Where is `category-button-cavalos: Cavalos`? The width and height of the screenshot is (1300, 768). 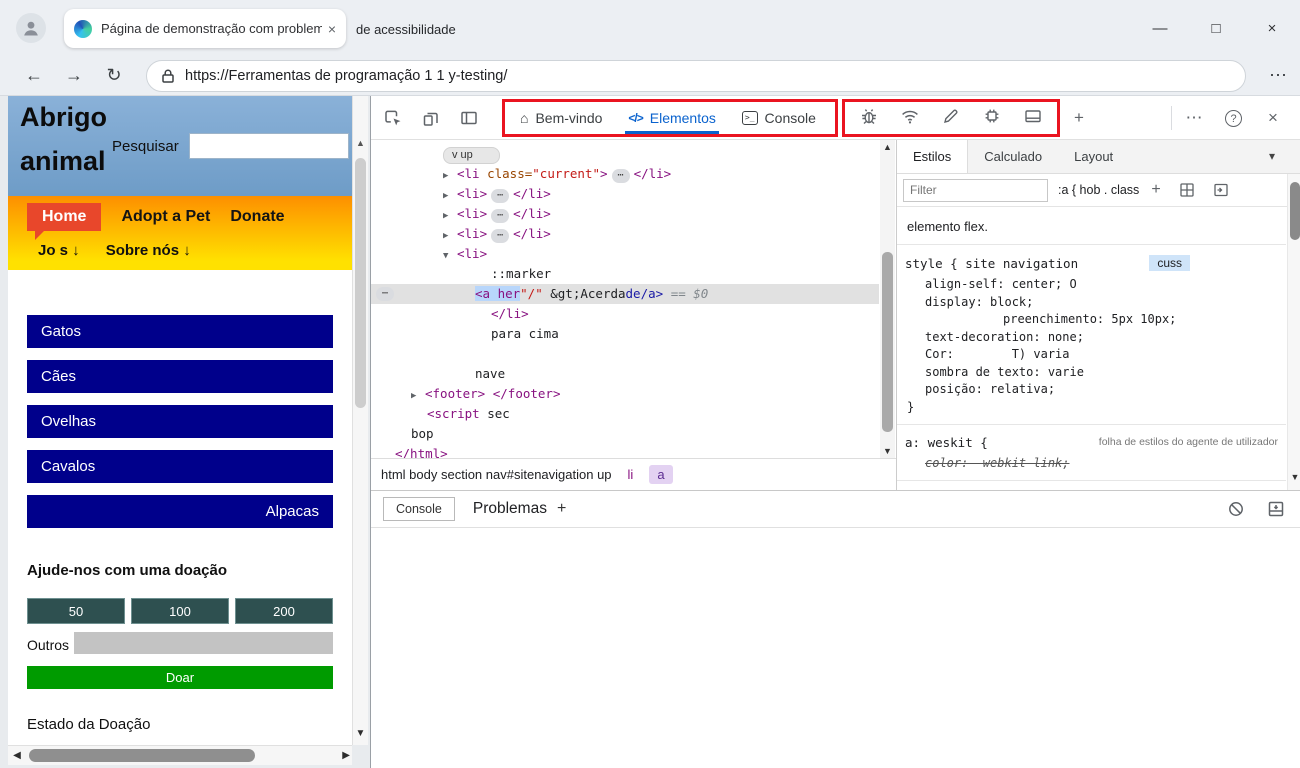
category-button-cavalos: Cavalos is located at coordinates (180, 466).